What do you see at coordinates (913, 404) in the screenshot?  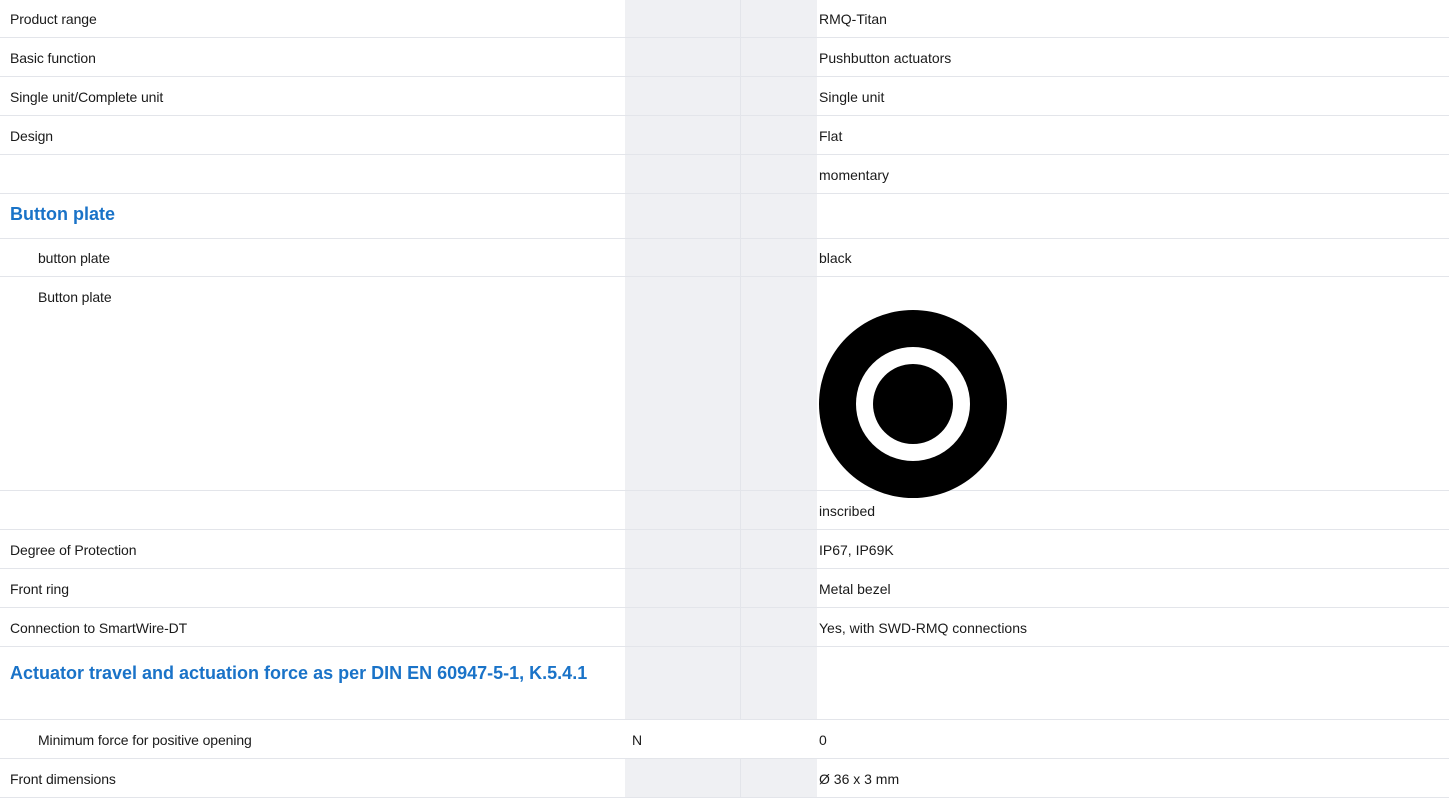 I see `button-plate-ring-icon` at bounding box center [913, 404].